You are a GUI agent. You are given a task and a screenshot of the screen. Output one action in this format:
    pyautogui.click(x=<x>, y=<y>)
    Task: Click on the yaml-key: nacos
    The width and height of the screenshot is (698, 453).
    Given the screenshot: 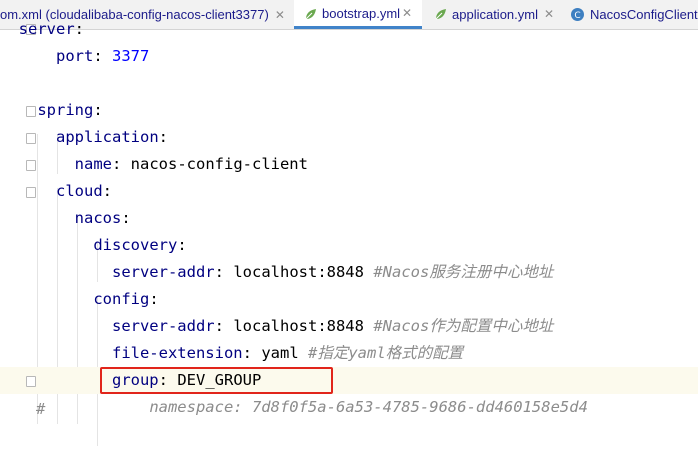 What is the action you would take?
    pyautogui.click(x=98, y=218)
    